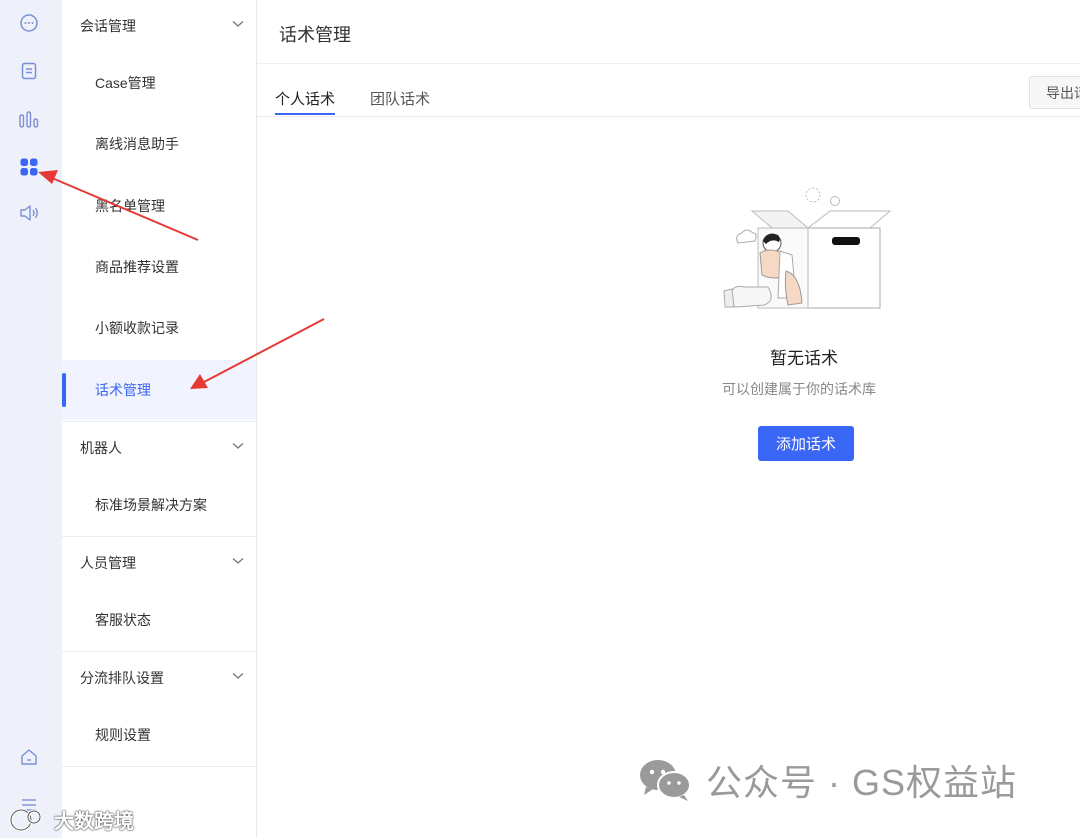  What do you see at coordinates (1054, 92) in the screenshot?
I see `export-button: 导出话` at bounding box center [1054, 92].